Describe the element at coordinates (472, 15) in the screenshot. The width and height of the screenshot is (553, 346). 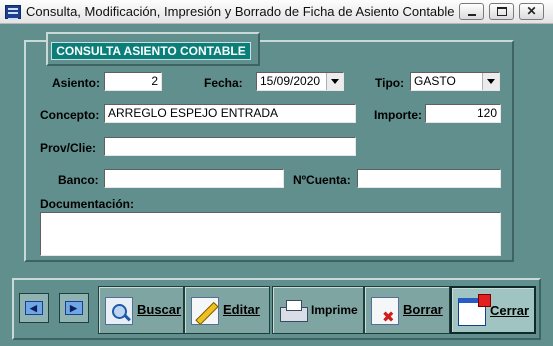
I see `minimize-icon` at that location.